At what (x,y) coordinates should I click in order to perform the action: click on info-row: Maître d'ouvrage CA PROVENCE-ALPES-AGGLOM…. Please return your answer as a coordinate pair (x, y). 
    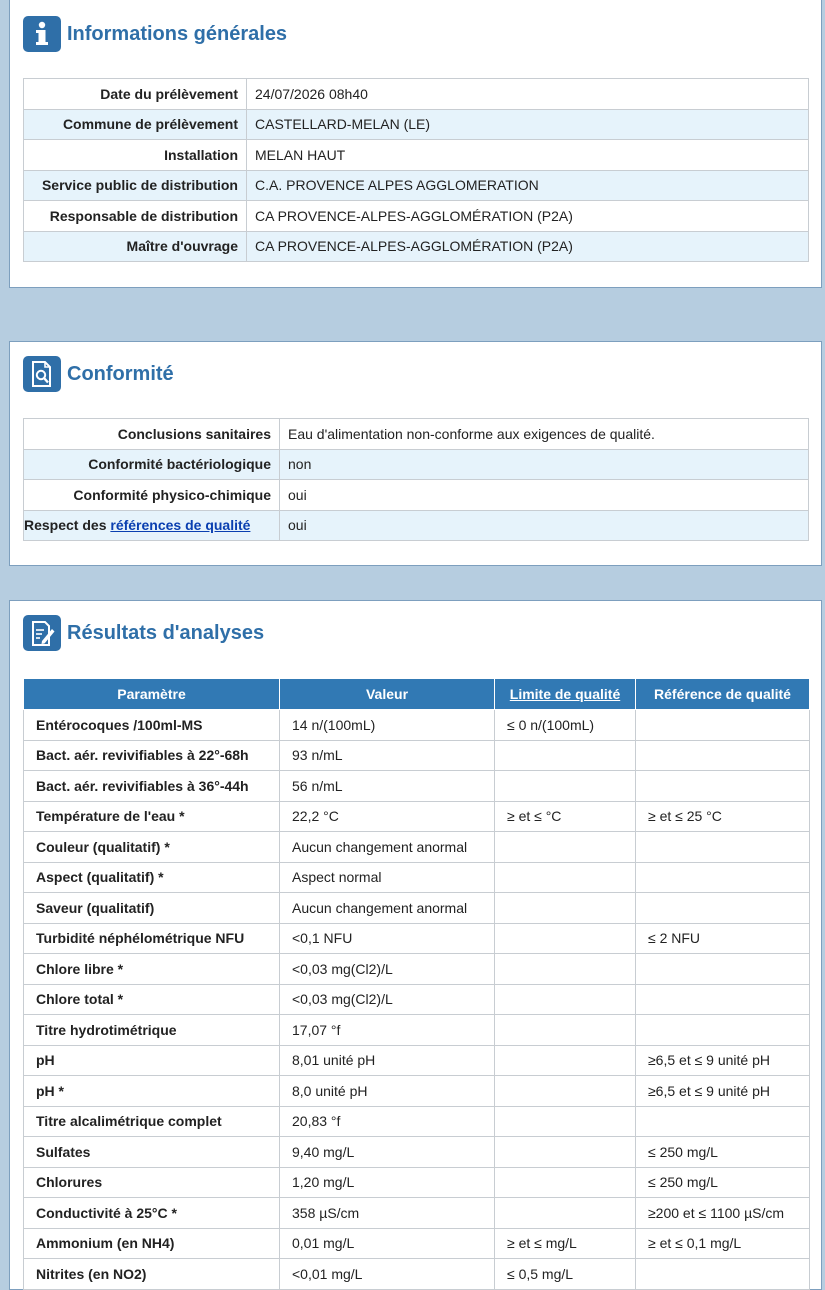
    Looking at the image, I should click on (416, 246).